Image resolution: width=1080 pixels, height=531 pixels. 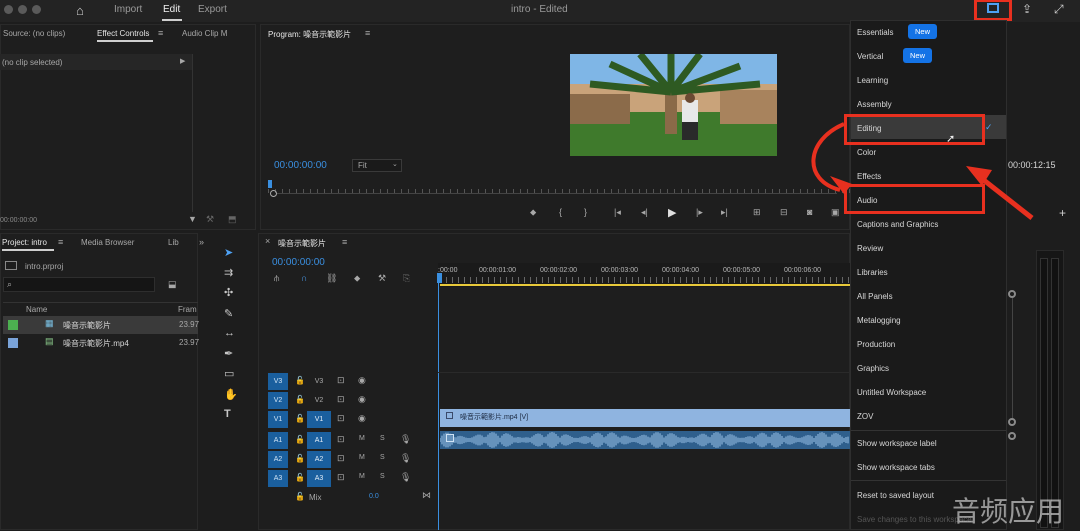 What do you see at coordinates (24, 242) in the screenshot?
I see `tab-project: Project: intro` at bounding box center [24, 242].